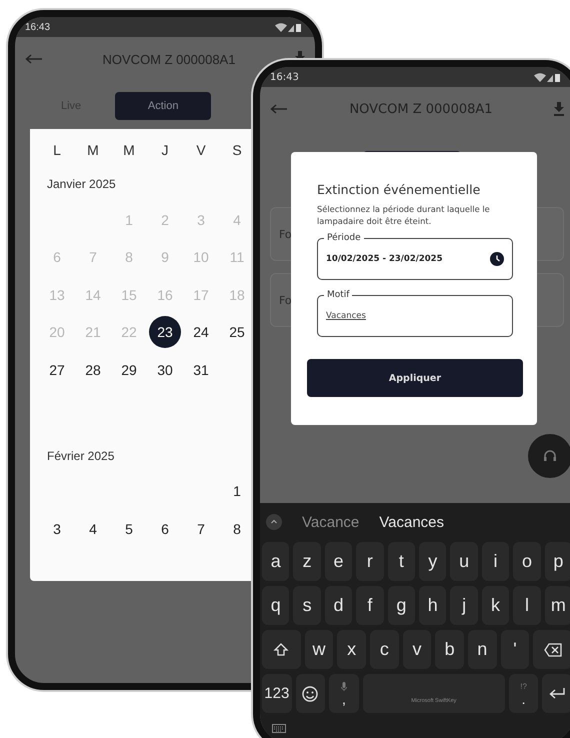 This screenshot has width=570, height=738. Describe the element at coordinates (344, 693) in the screenshot. I see `comma-key: ,` at that location.